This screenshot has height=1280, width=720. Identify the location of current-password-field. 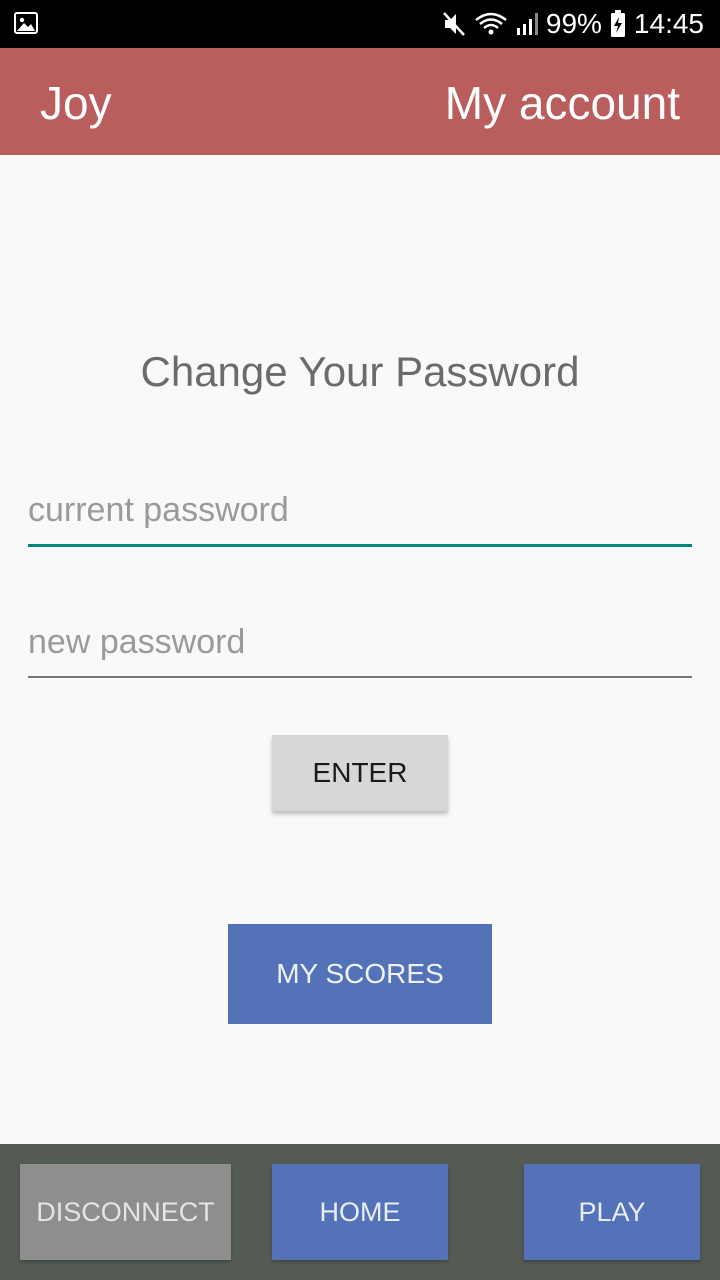
(360, 514).